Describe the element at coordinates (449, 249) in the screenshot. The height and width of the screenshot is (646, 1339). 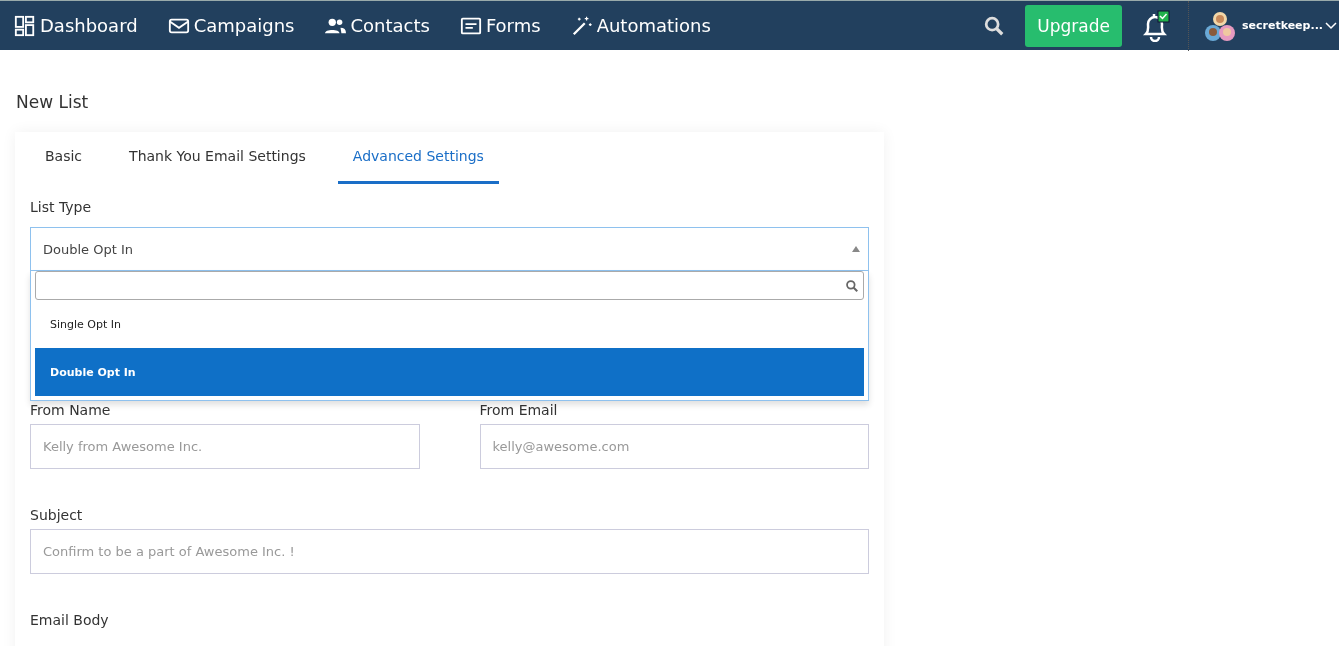
I see `list-type-select: Double Opt In` at that location.